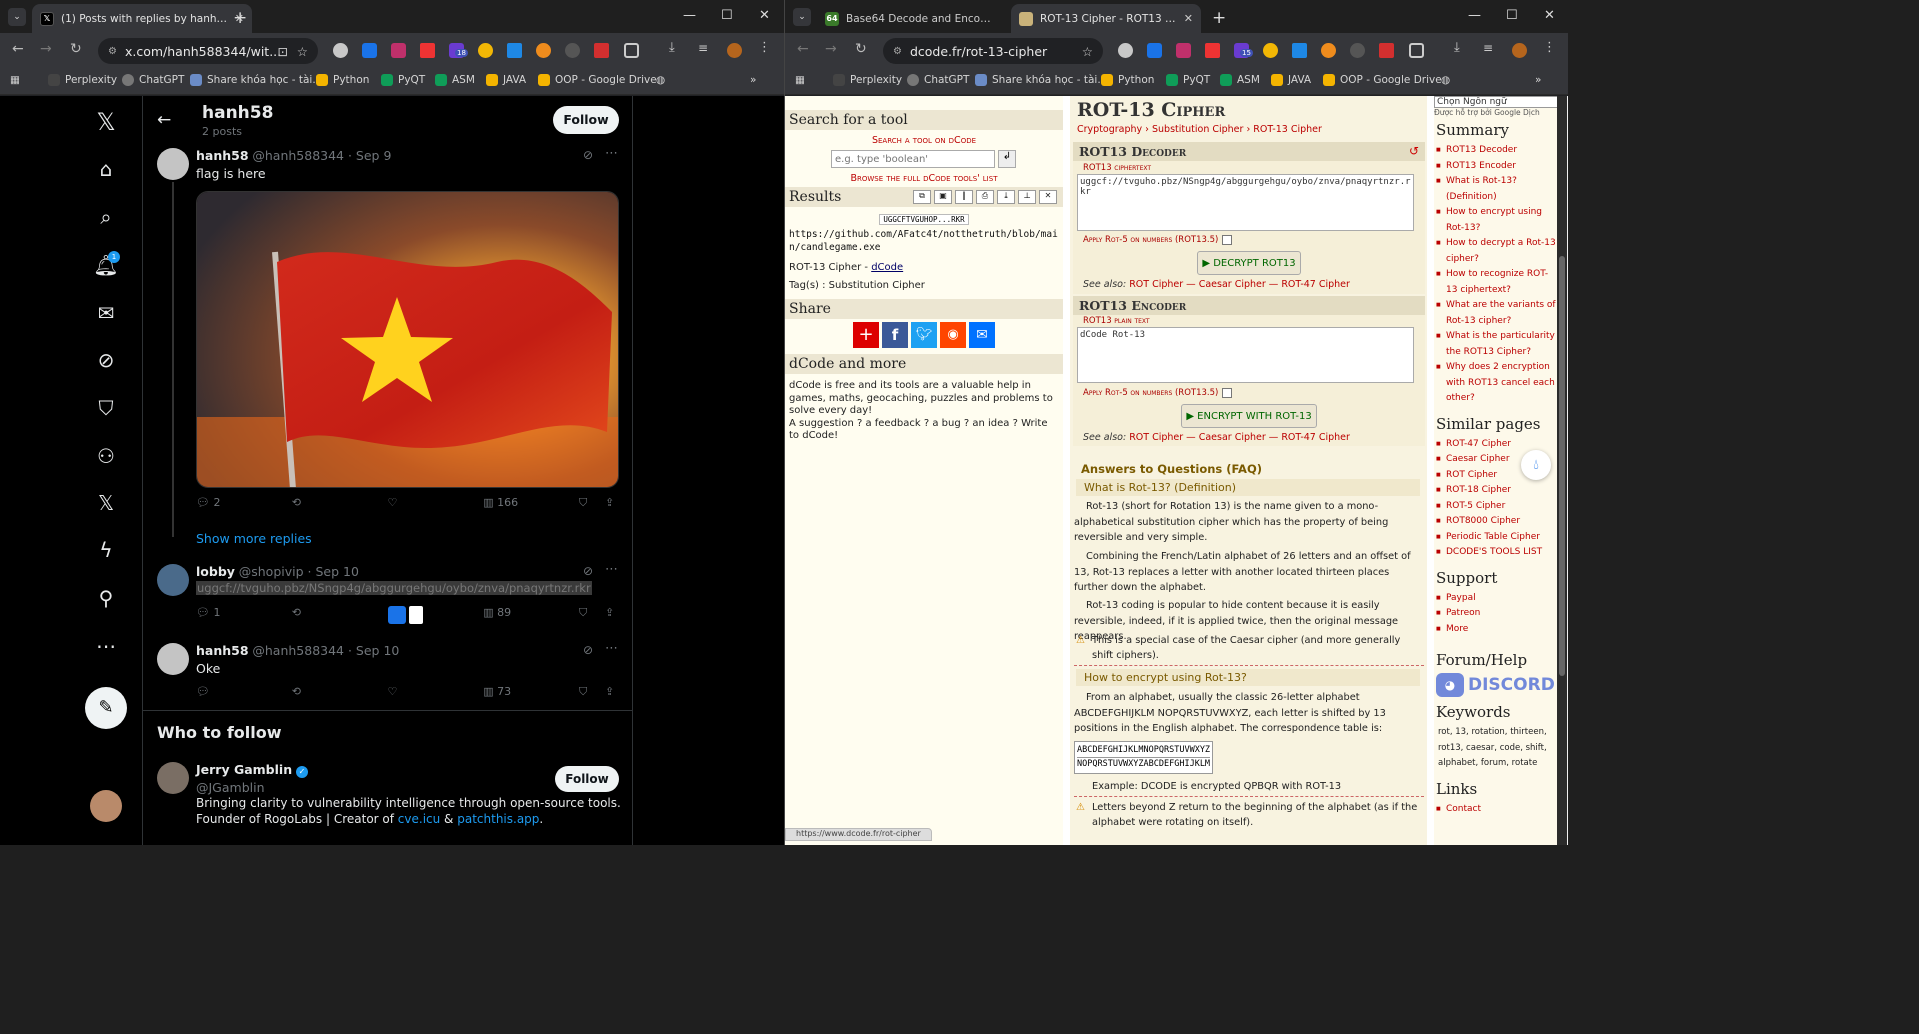 This screenshot has height=1034, width=1919. What do you see at coordinates (802, 17) in the screenshot?
I see `tab-search-icon: ⌄` at bounding box center [802, 17].